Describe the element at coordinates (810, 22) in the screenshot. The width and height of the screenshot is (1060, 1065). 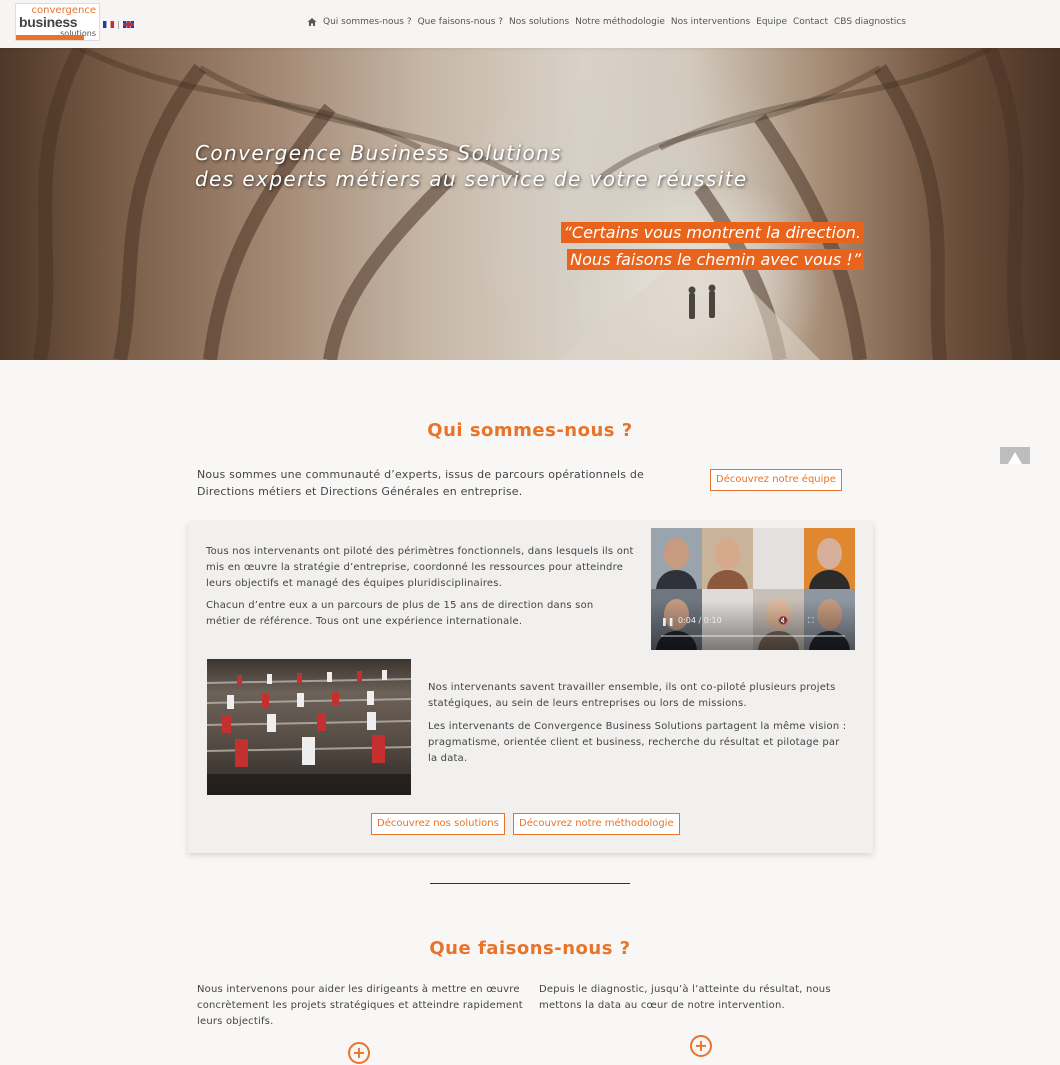
I see `nav-item-contact: Contact` at that location.